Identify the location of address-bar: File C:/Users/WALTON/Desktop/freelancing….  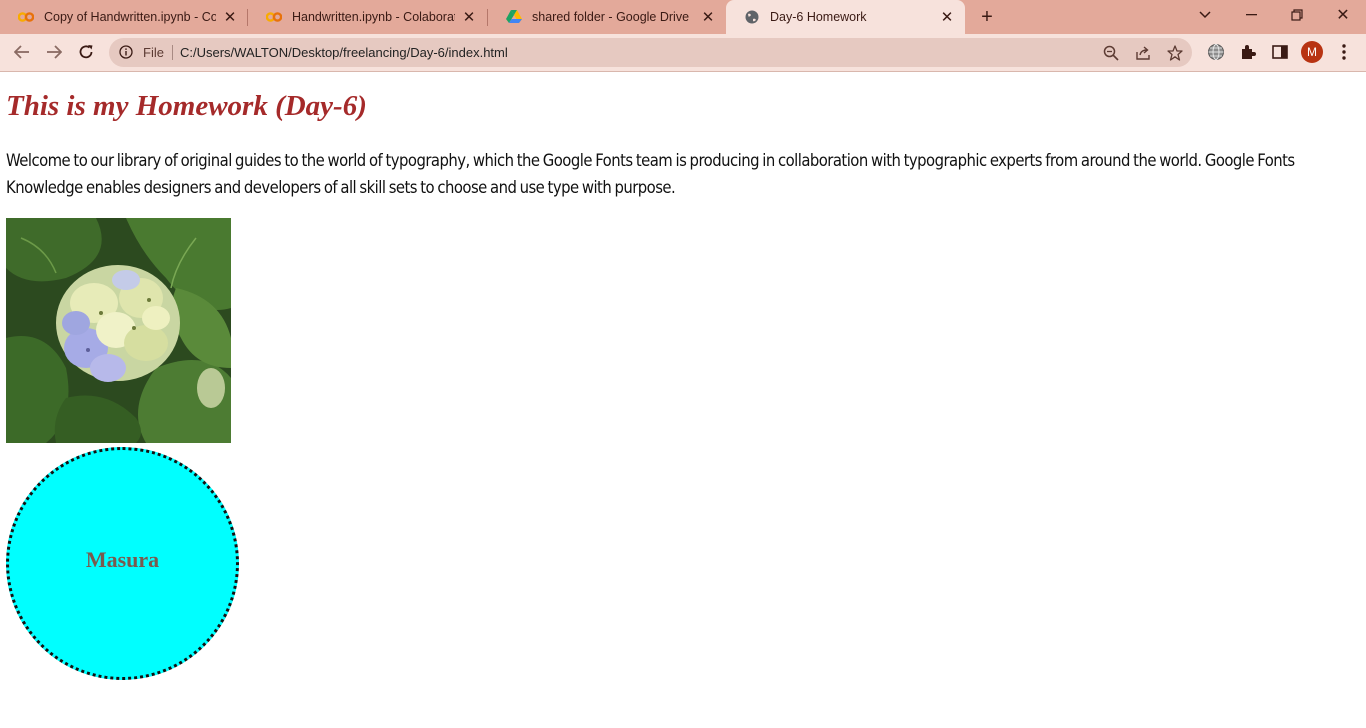
(650, 52).